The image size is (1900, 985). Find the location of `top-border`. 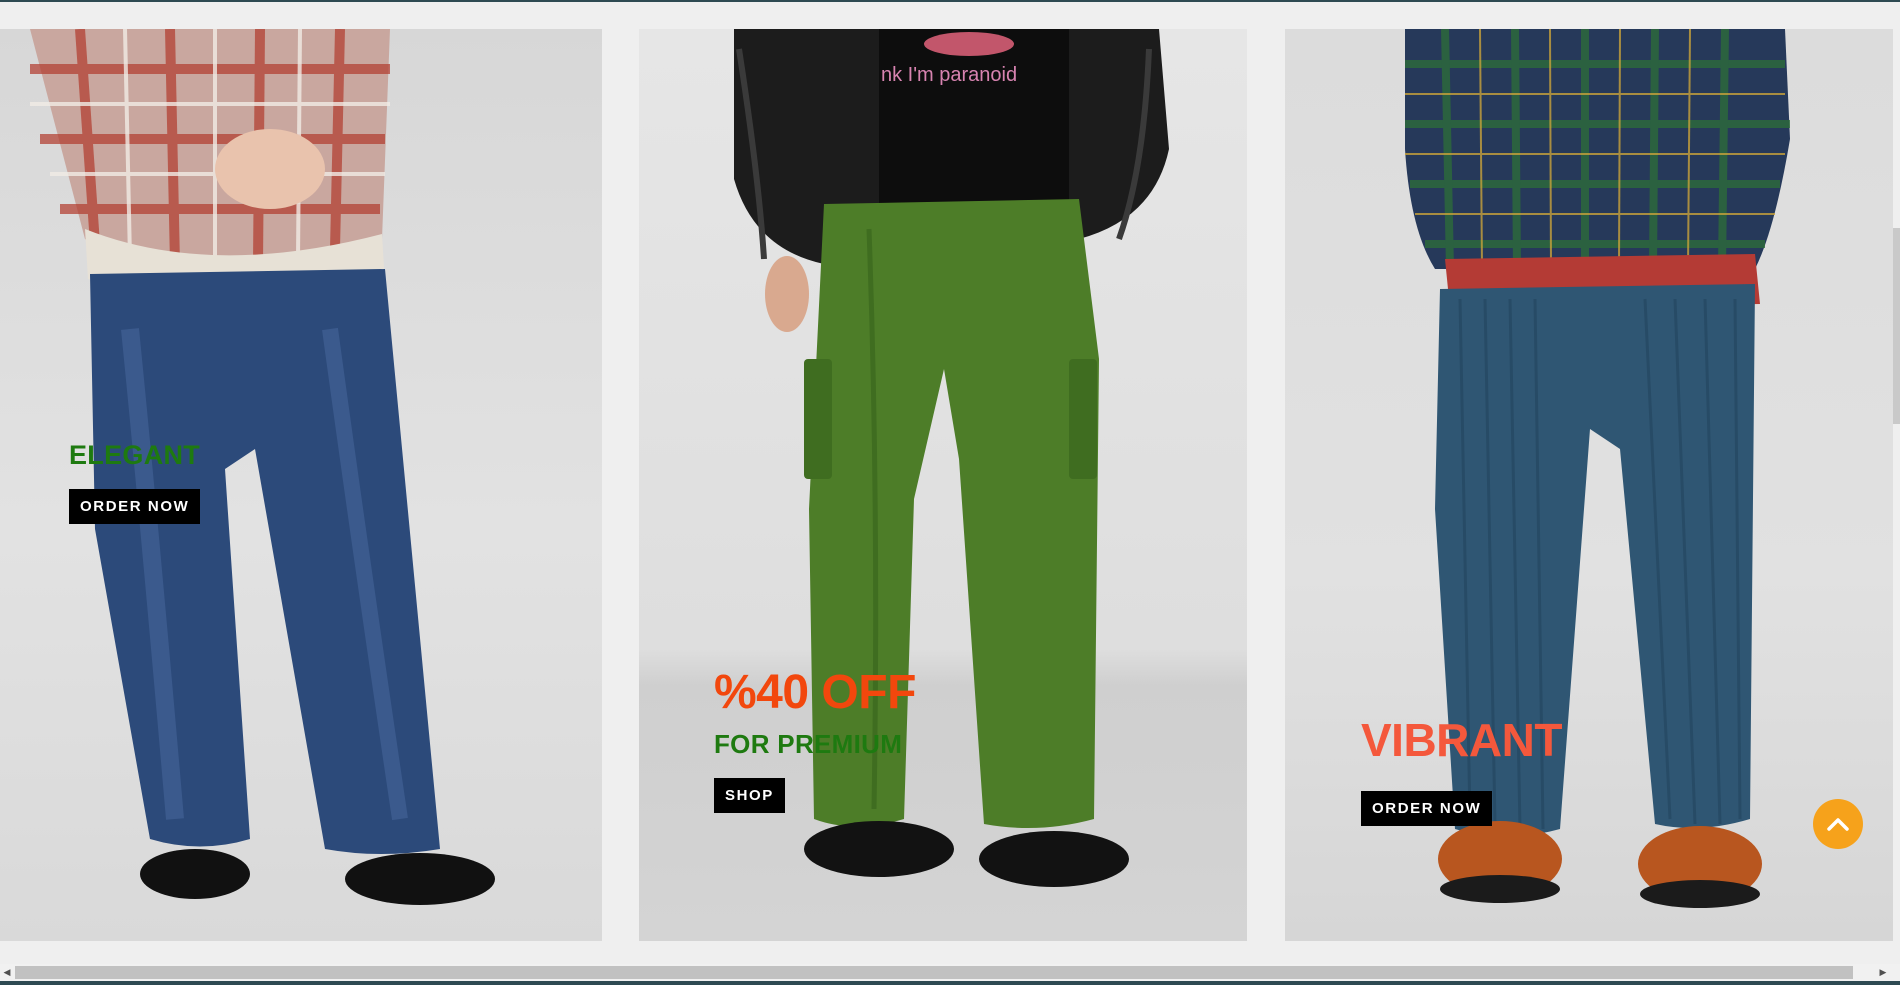

top-border is located at coordinates (950, 1).